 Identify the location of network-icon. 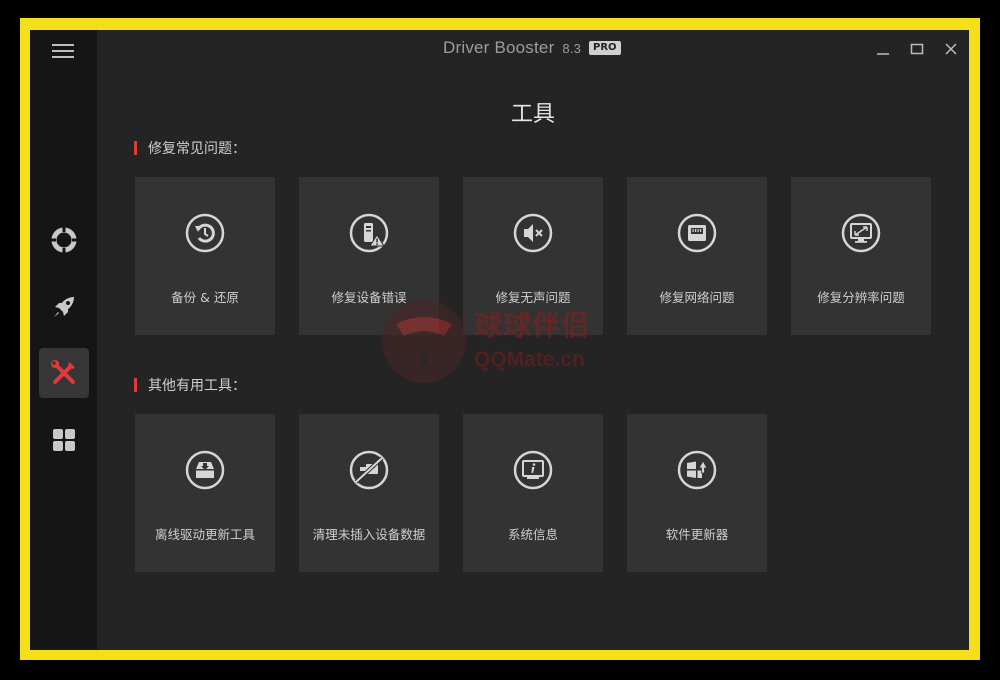
(697, 233).